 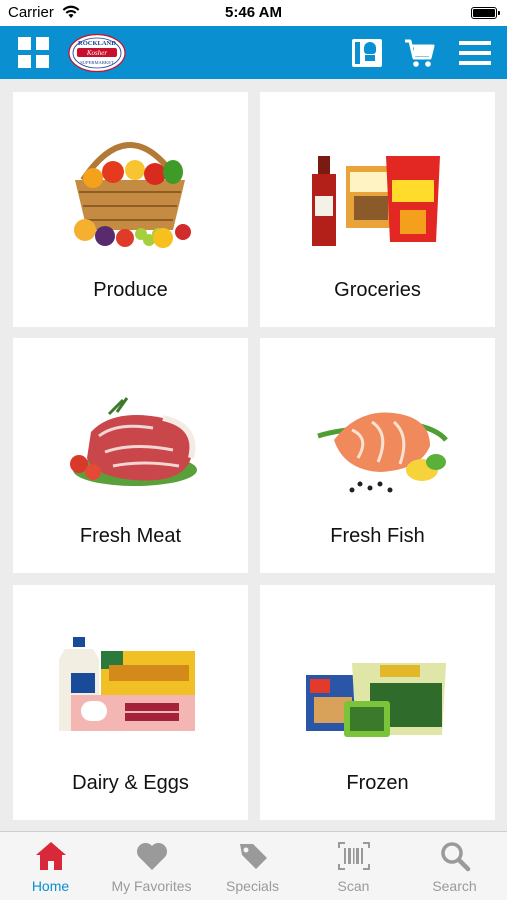 I want to click on category-label: Fresh Meat, so click(x=130, y=536).